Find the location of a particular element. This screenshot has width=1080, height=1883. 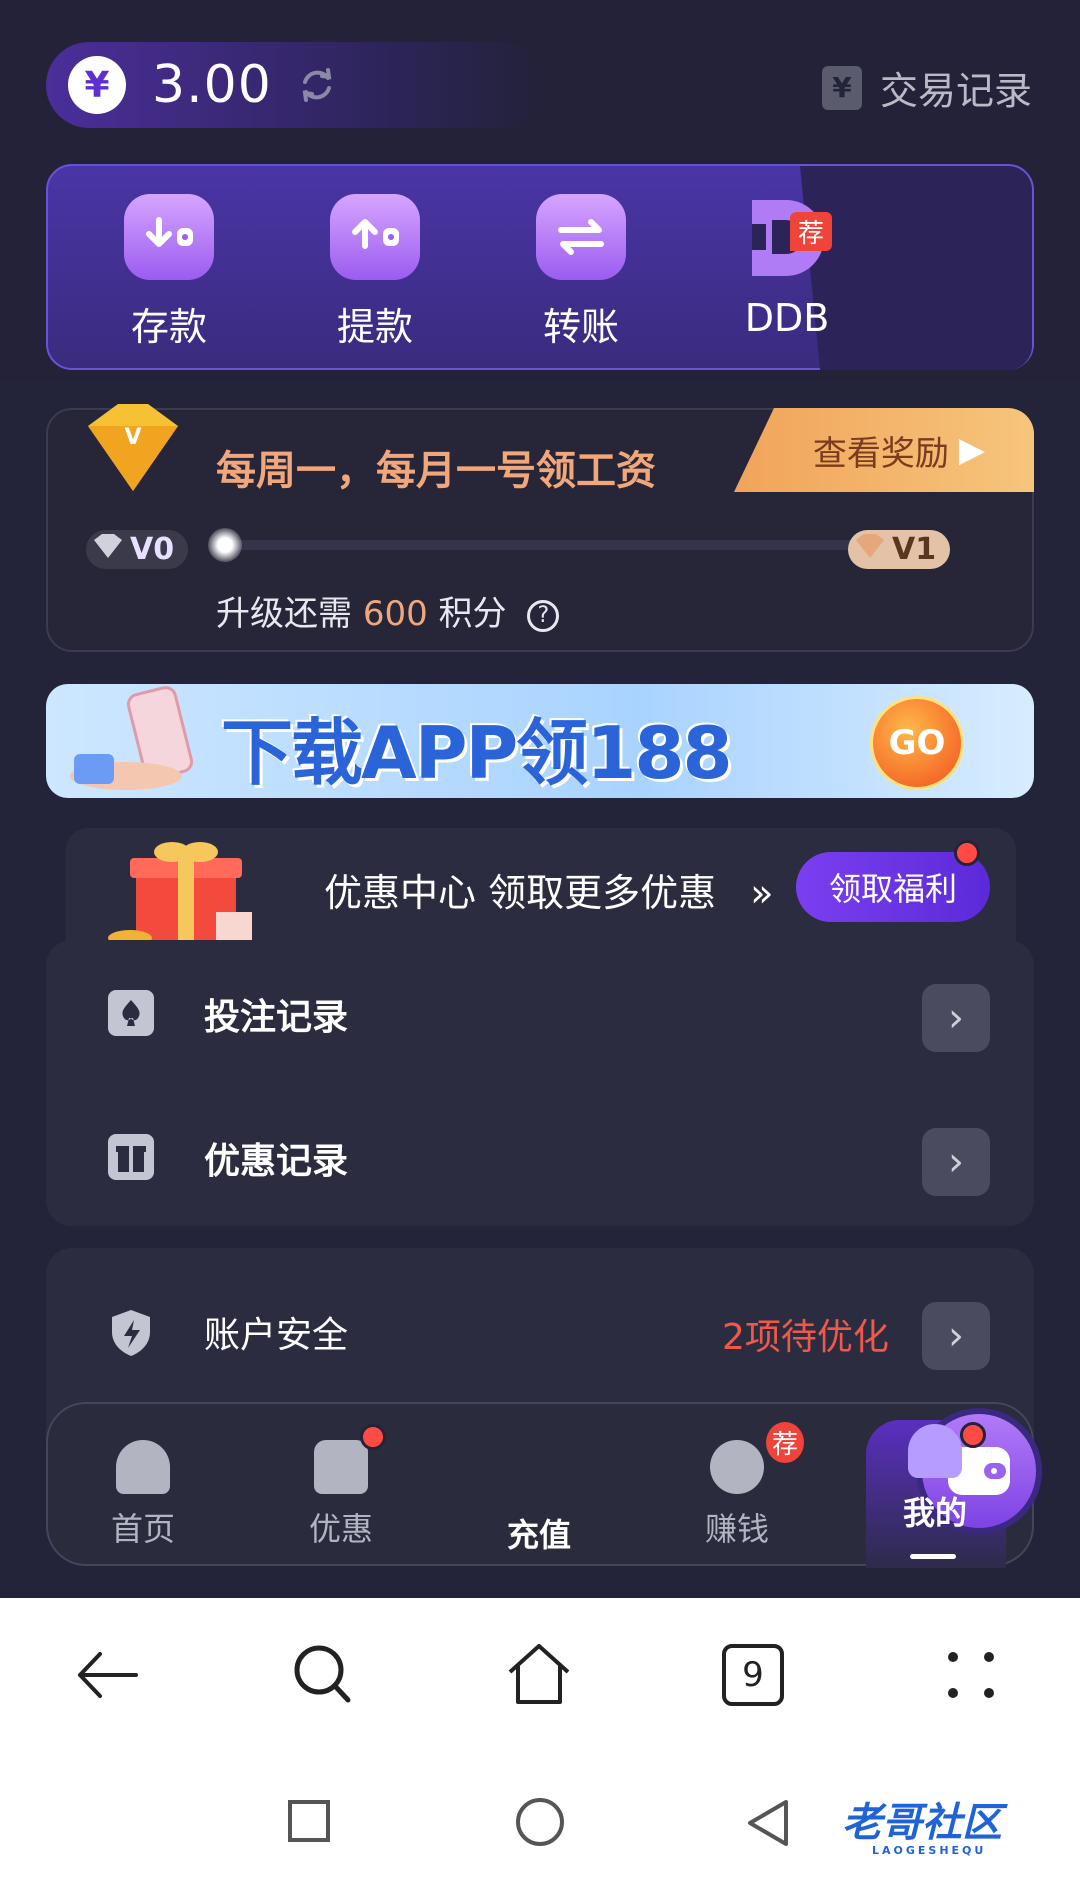

double-chevron-icon: » is located at coordinates (762, 893).